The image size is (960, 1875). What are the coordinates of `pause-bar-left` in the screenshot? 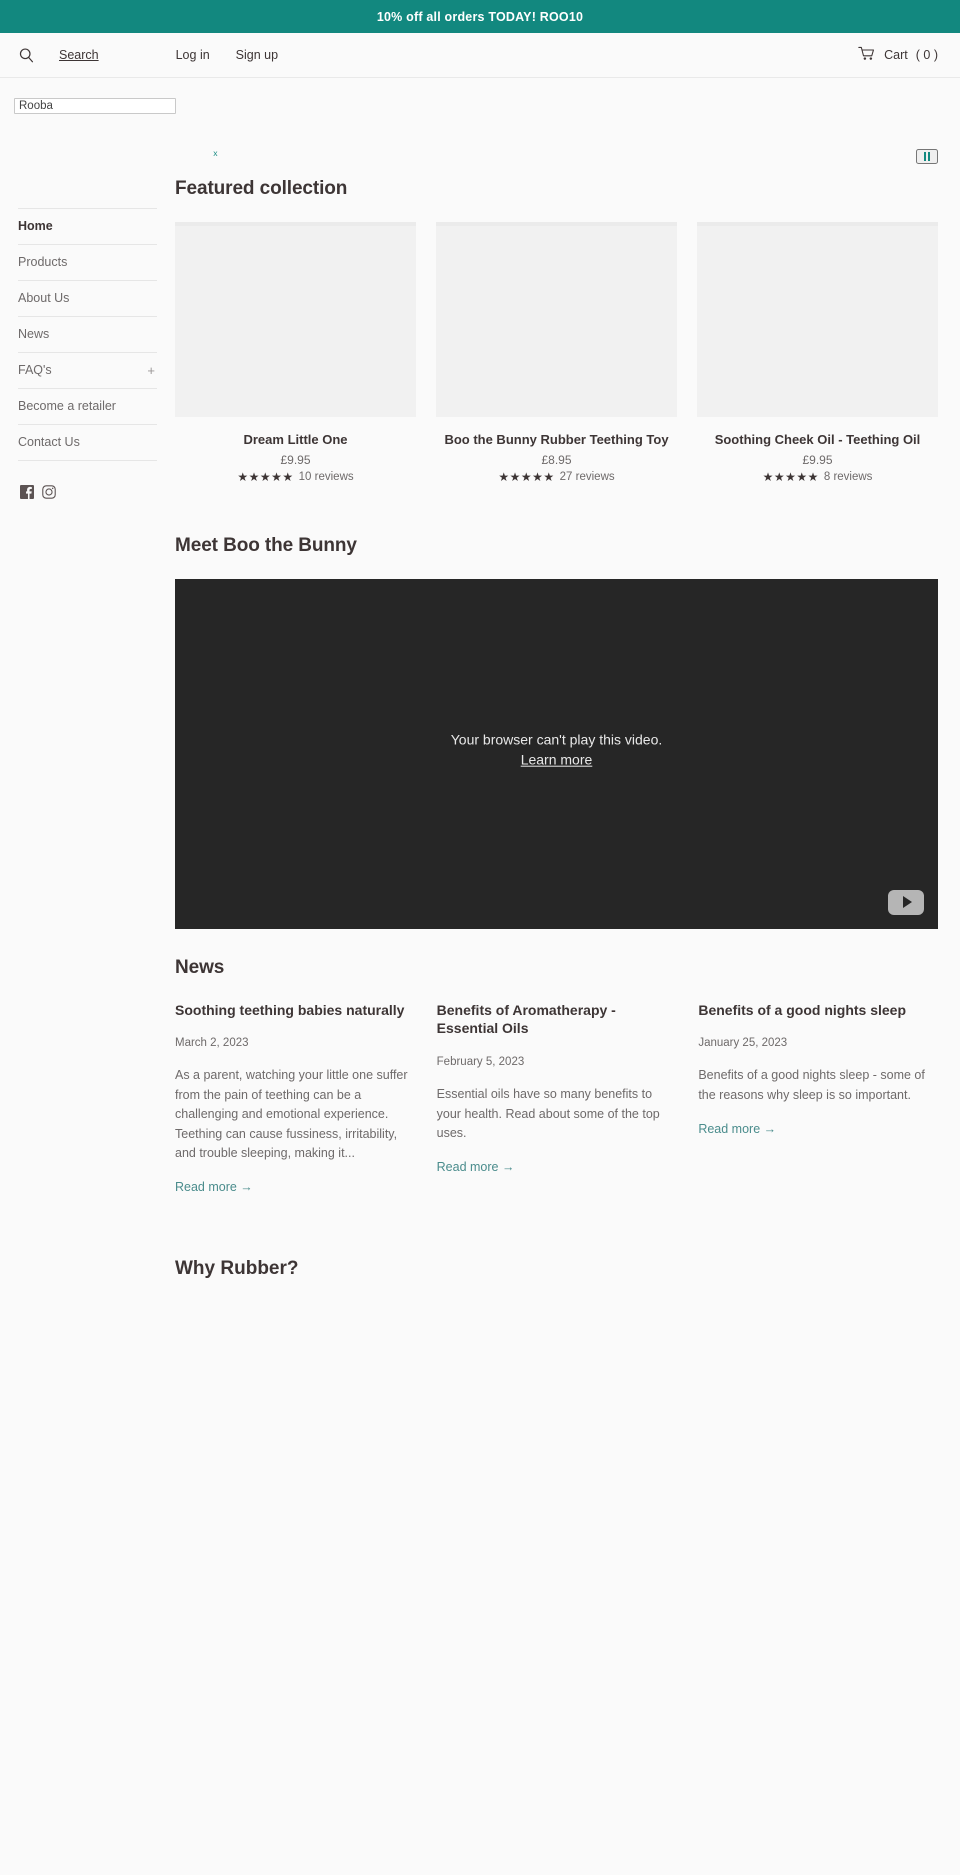 It's located at (925, 156).